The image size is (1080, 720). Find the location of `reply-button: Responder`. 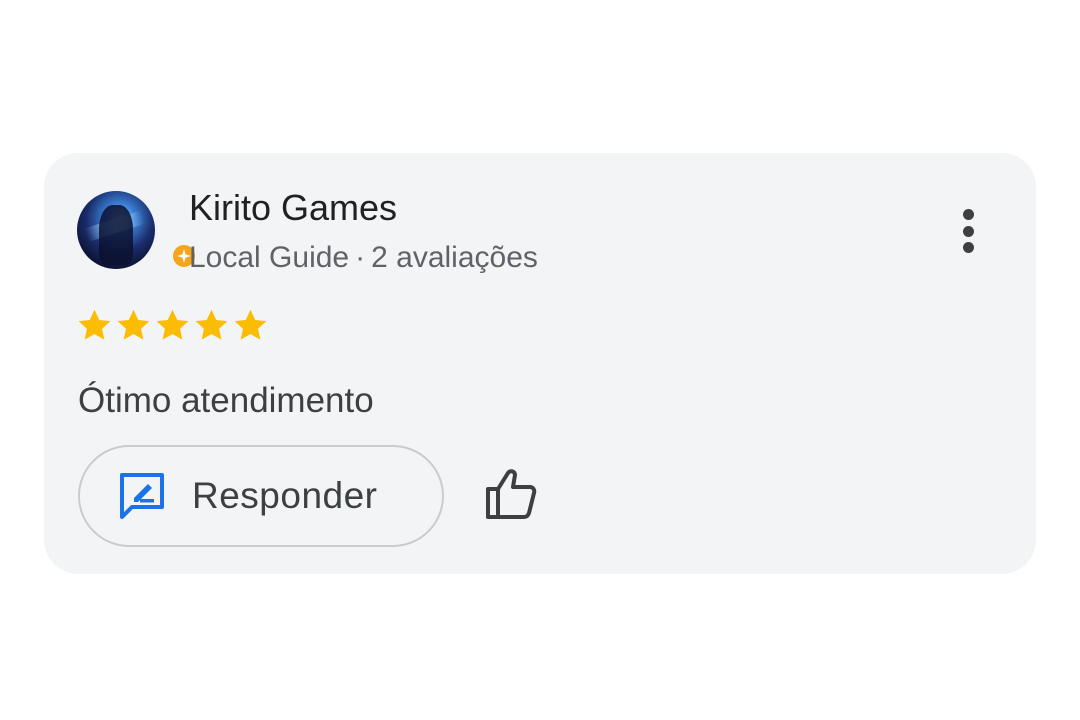

reply-button: Responder is located at coordinates (261, 496).